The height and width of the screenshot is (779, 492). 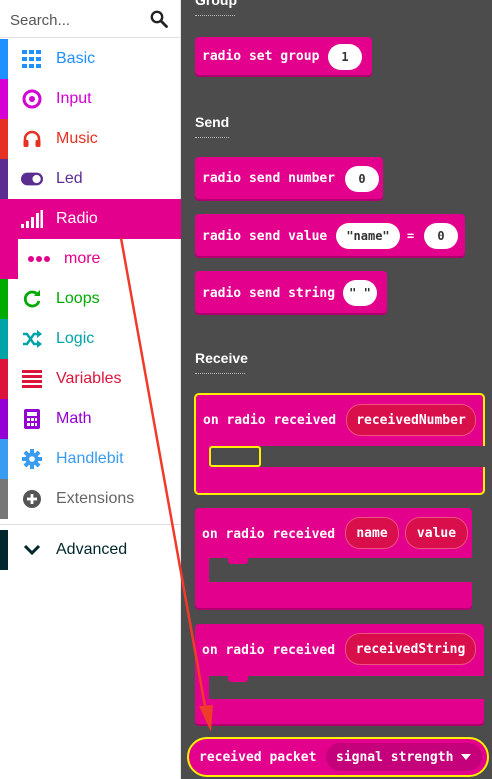 I want to click on signal-strength-dropdown: signal strength, so click(x=404, y=757).